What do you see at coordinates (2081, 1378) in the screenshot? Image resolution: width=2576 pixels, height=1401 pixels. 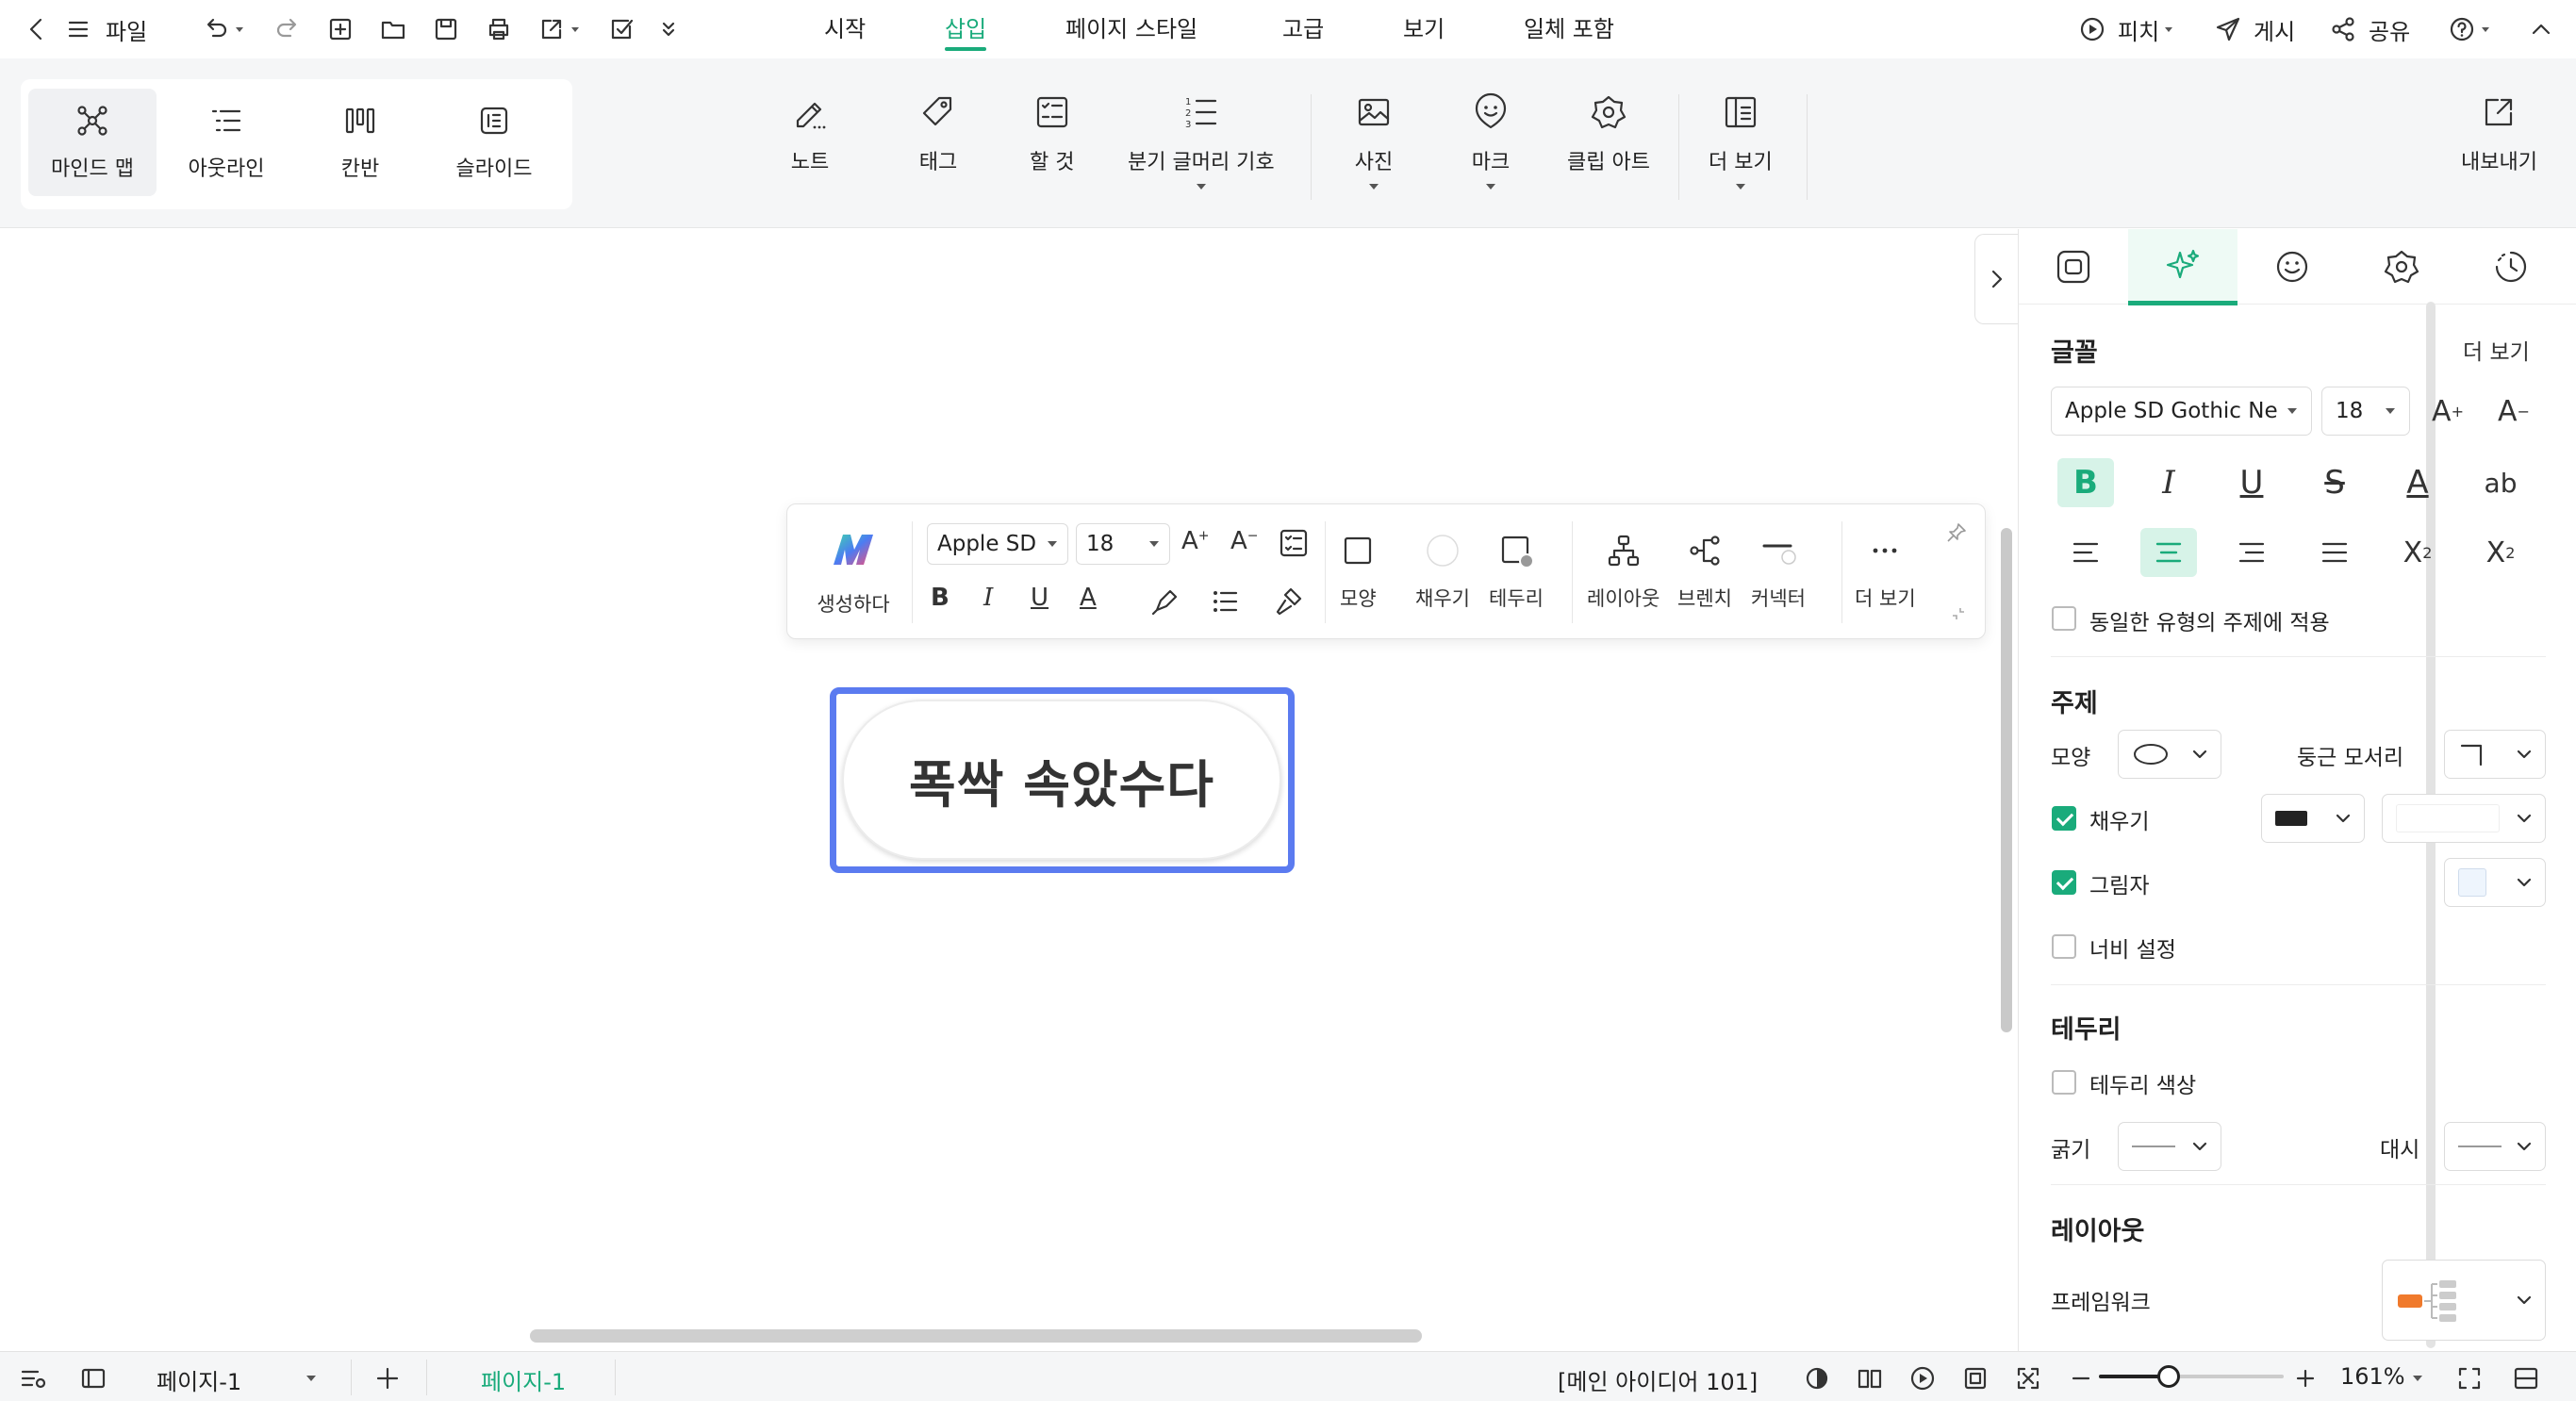 I see `zoom-out-icon` at bounding box center [2081, 1378].